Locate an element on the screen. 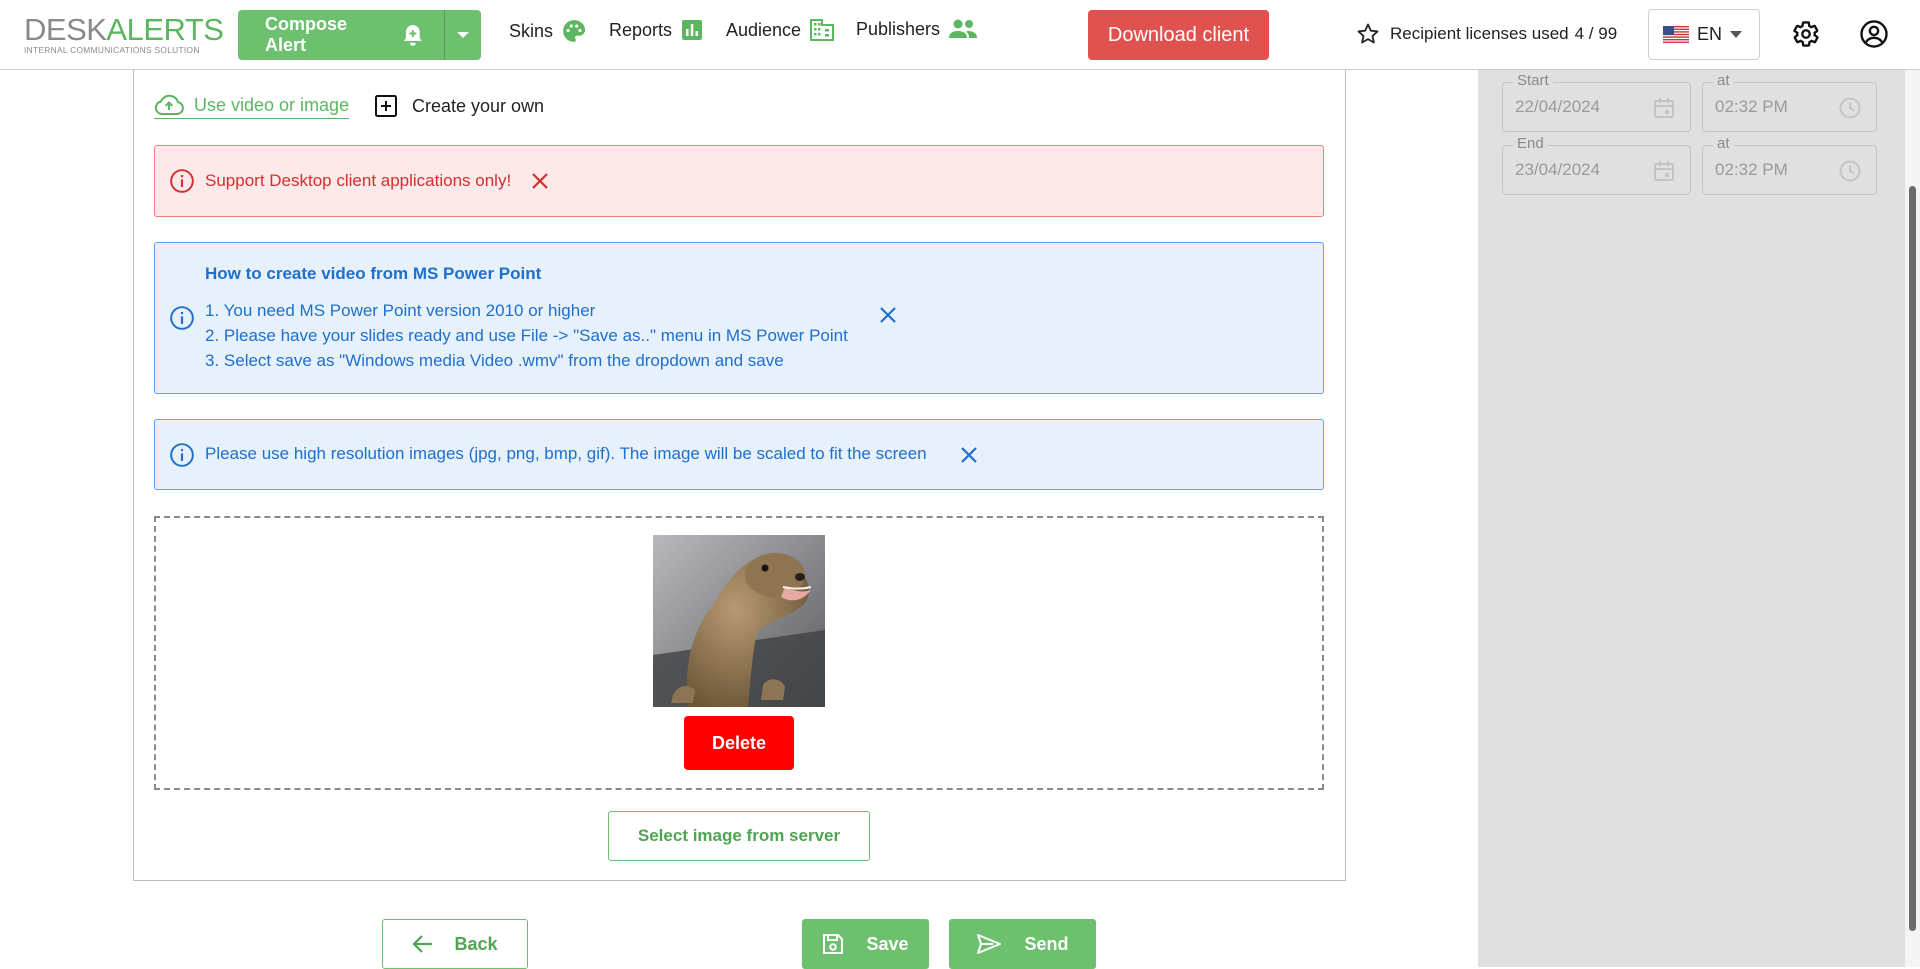 Image resolution: width=1920 pixels, height=969 pixels. arrow-left-icon is located at coordinates (422, 944).